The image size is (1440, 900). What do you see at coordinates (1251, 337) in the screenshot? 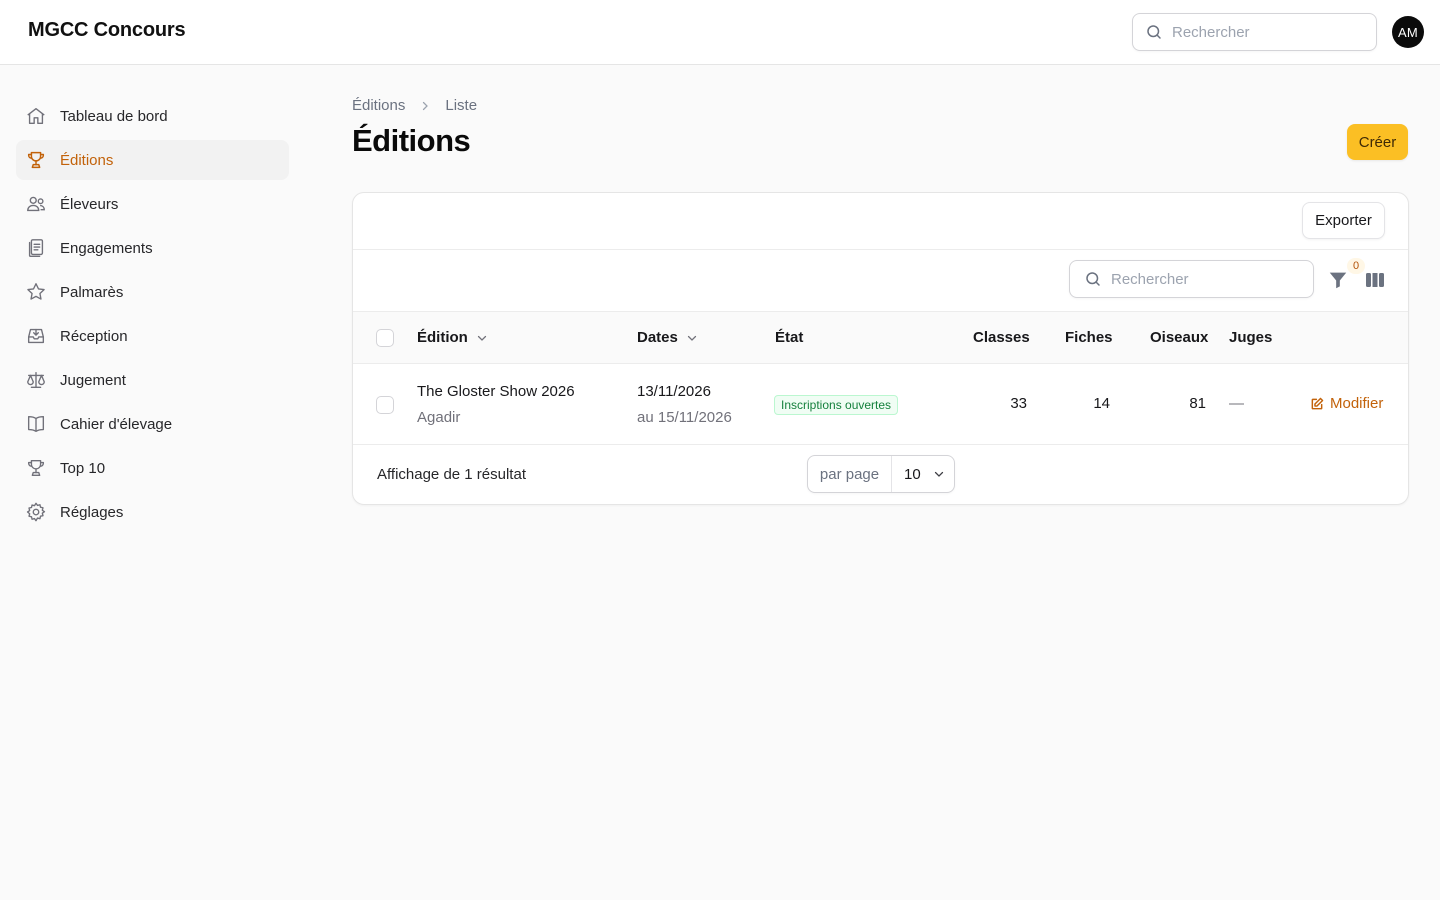
I see `column-header-juges: Juges` at bounding box center [1251, 337].